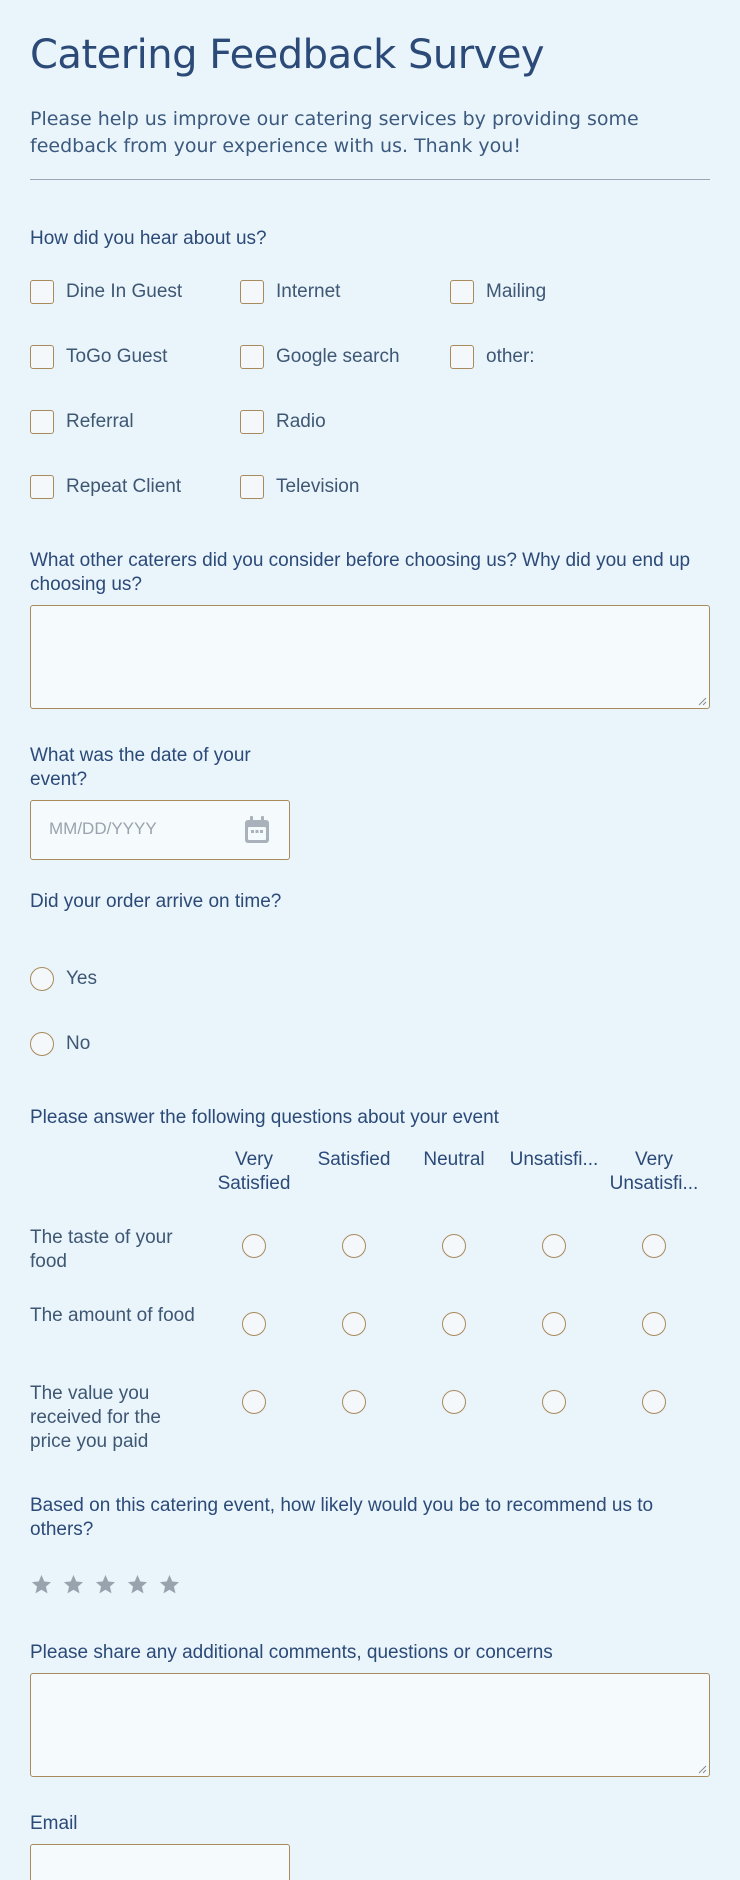 Image resolution: width=740 pixels, height=1880 pixels. Describe the element at coordinates (82, 422) in the screenshot. I see `checkbox-referral: Referral` at that location.